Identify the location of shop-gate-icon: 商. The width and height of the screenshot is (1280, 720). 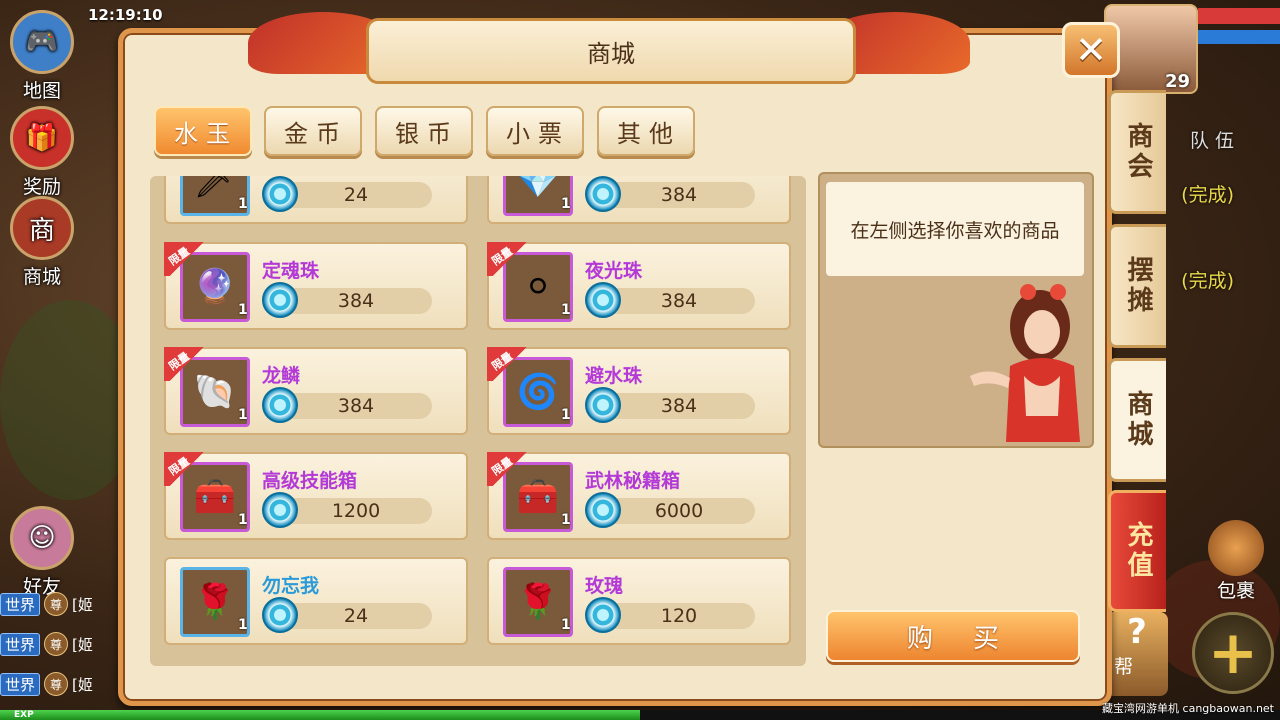
(42, 228).